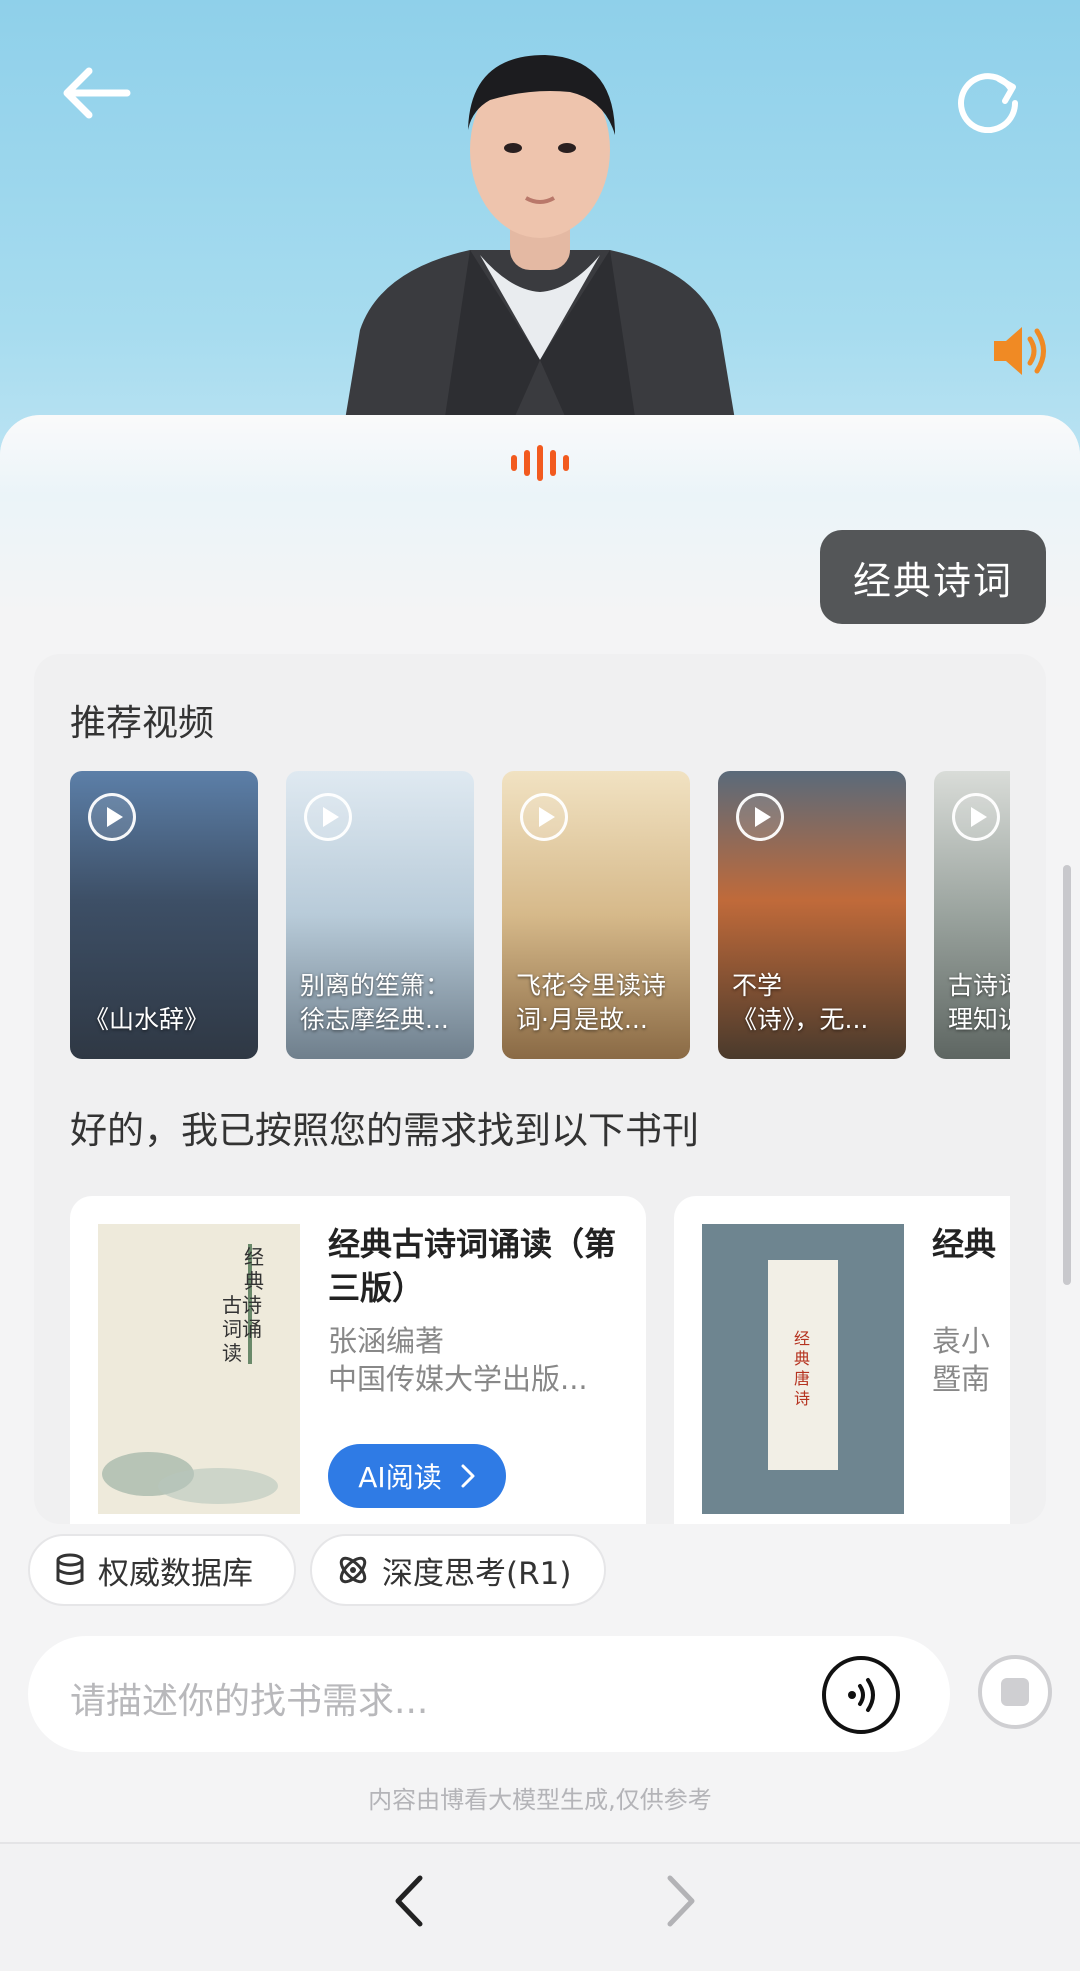 The image size is (1080, 1971). I want to click on video-caption: 古诗词 理知识, so click(979, 1002).